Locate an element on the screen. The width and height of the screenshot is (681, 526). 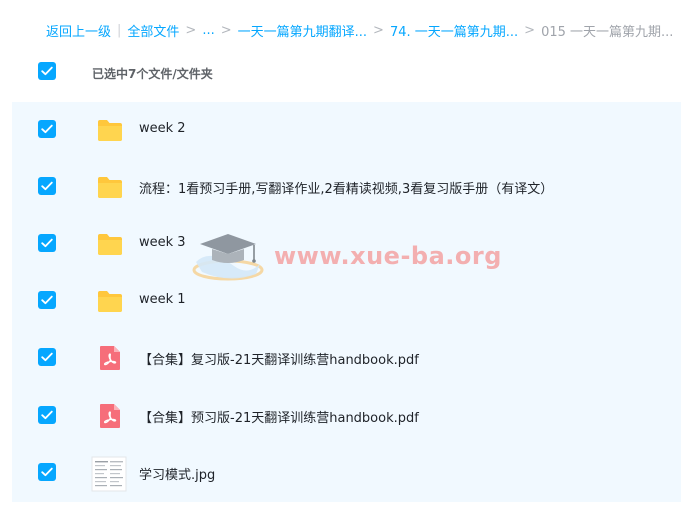
file-name: 【合集】预习版-21天翻译训练营handbook.pdf is located at coordinates (279, 416).